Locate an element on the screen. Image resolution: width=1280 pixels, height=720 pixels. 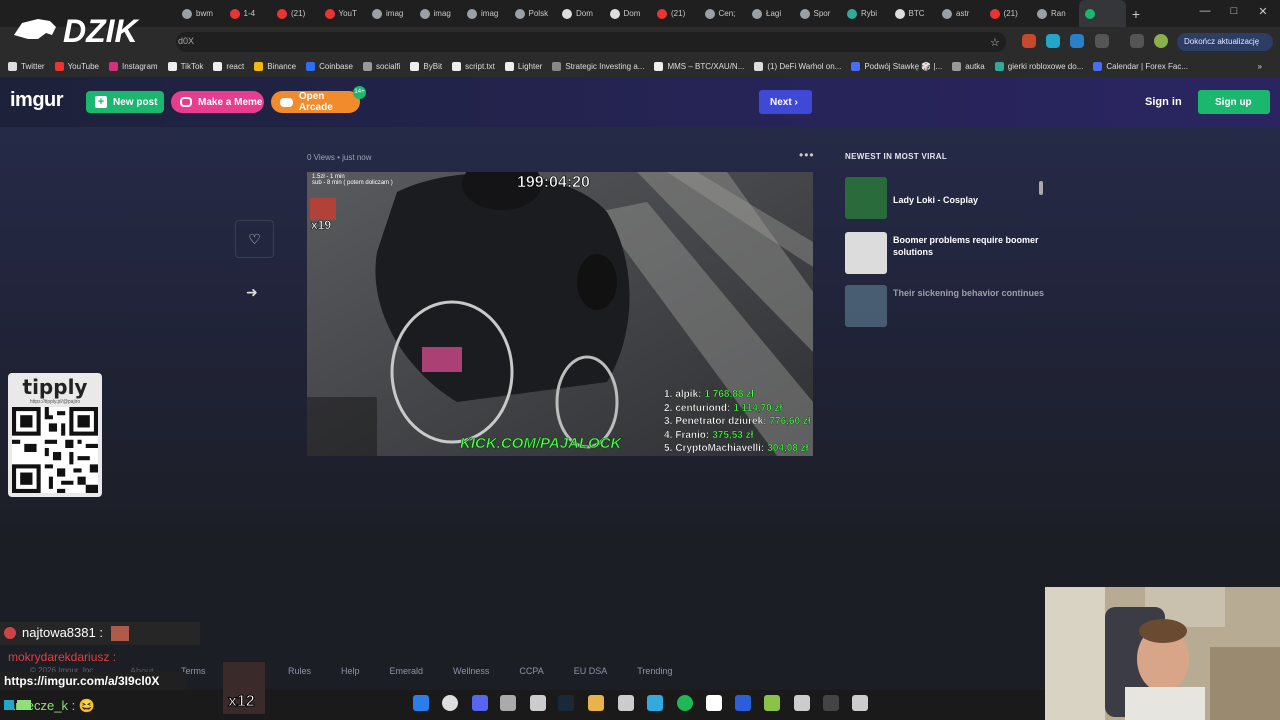
notepad-icon is located at coordinates (802, 703).